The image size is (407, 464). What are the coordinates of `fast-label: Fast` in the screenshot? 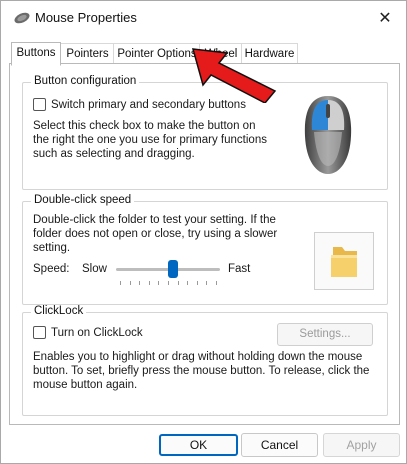 It's located at (239, 269).